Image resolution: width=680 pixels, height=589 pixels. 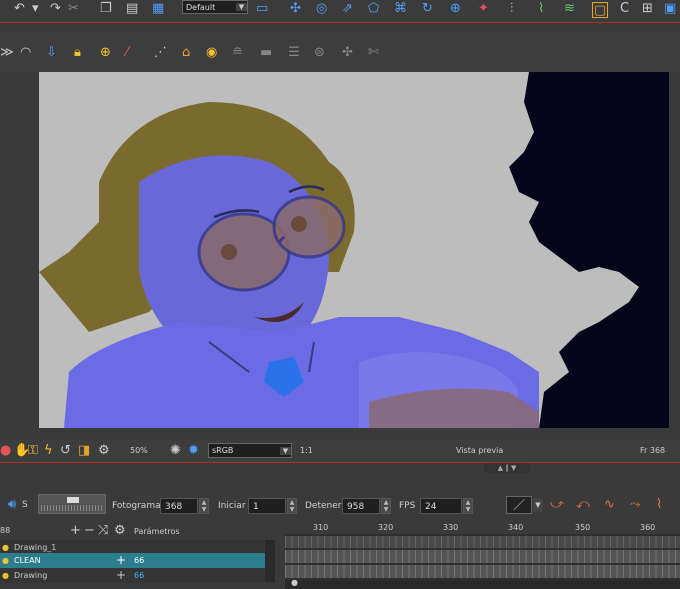 I want to click on undo-icon: ↶, so click(x=19, y=8).